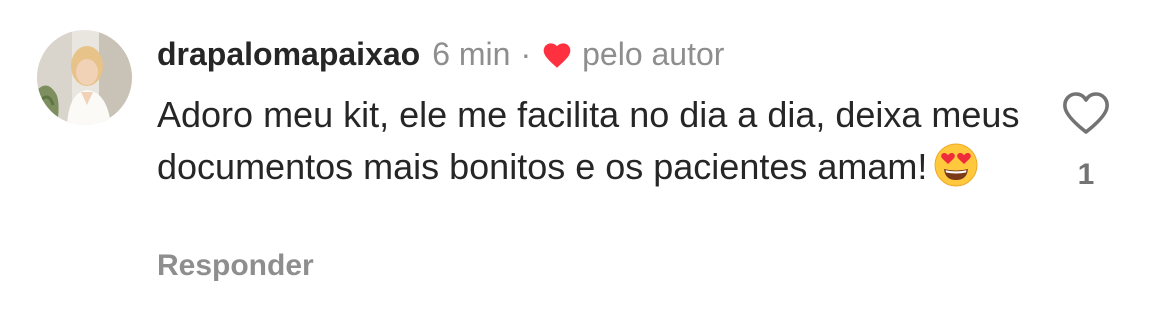 Image resolution: width=1170 pixels, height=315 pixels. What do you see at coordinates (557, 54) in the screenshot?
I see `heart-filled-icon` at bounding box center [557, 54].